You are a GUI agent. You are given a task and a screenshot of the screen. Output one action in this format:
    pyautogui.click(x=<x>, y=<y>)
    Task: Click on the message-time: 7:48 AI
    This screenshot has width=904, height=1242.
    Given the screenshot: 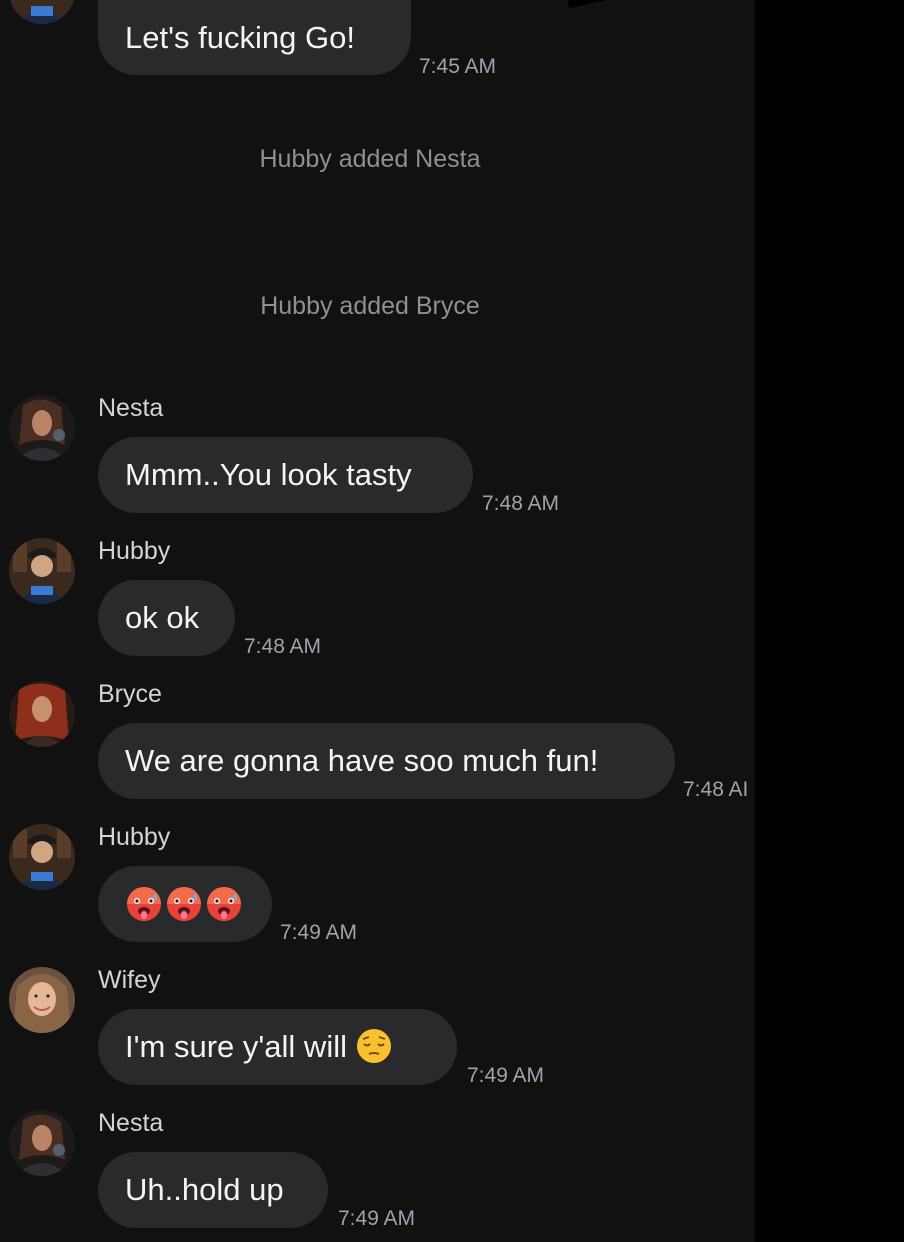 What is the action you would take?
    pyautogui.click(x=716, y=789)
    